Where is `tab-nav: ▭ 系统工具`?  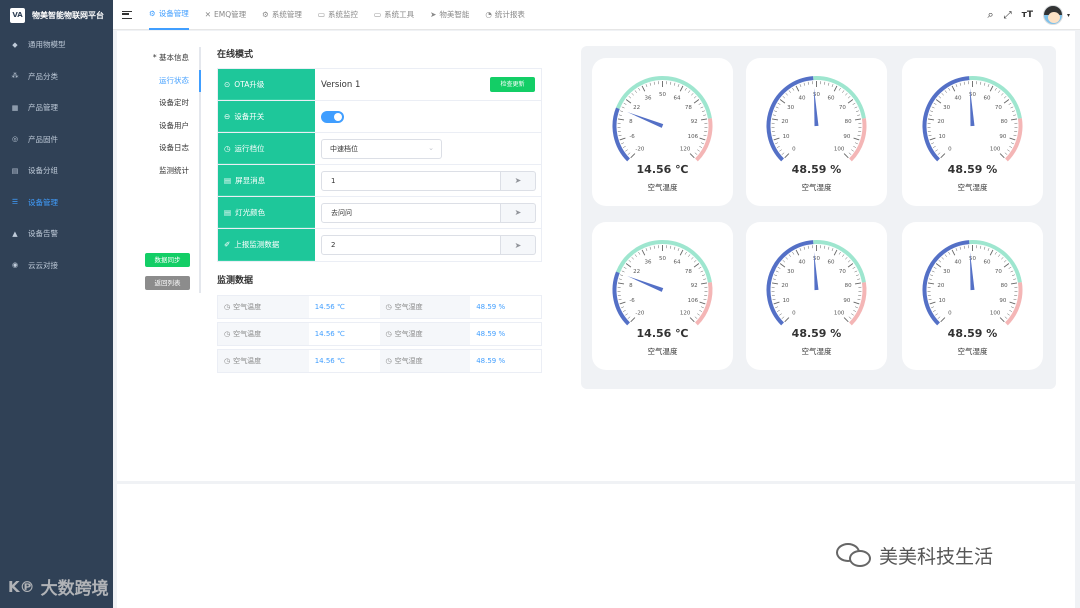 tab-nav: ▭ 系统工具 is located at coordinates (394, 15).